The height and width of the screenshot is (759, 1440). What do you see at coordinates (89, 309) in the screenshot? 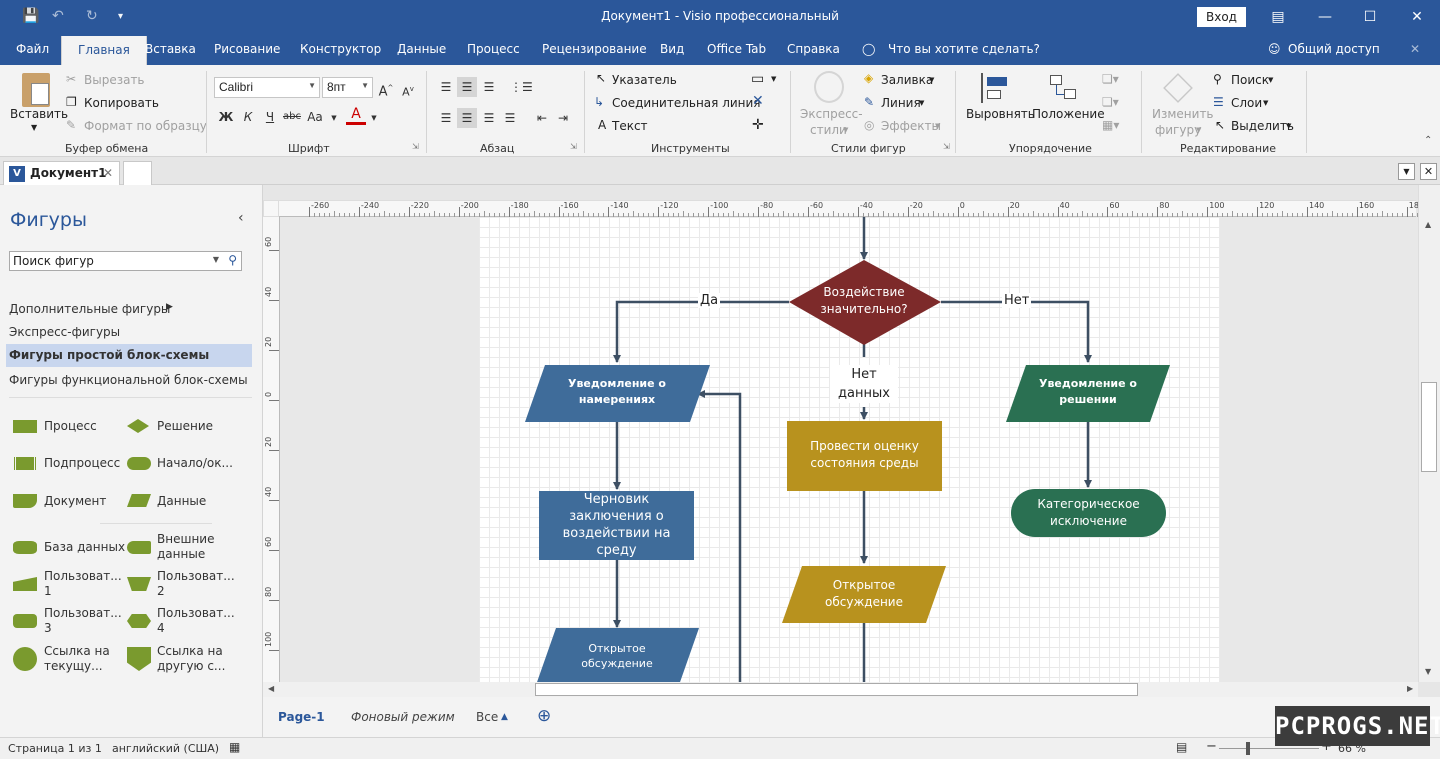
I see `category-more-shapes: Дополнительные фигуры` at bounding box center [89, 309].